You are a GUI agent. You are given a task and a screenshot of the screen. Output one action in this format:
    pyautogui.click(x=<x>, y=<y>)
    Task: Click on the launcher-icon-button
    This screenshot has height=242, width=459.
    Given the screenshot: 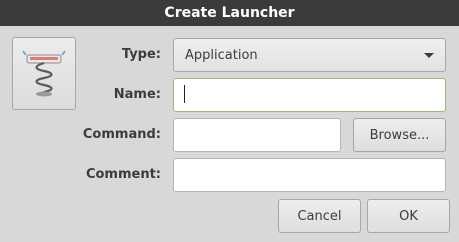 What is the action you would take?
    pyautogui.click(x=44, y=73)
    